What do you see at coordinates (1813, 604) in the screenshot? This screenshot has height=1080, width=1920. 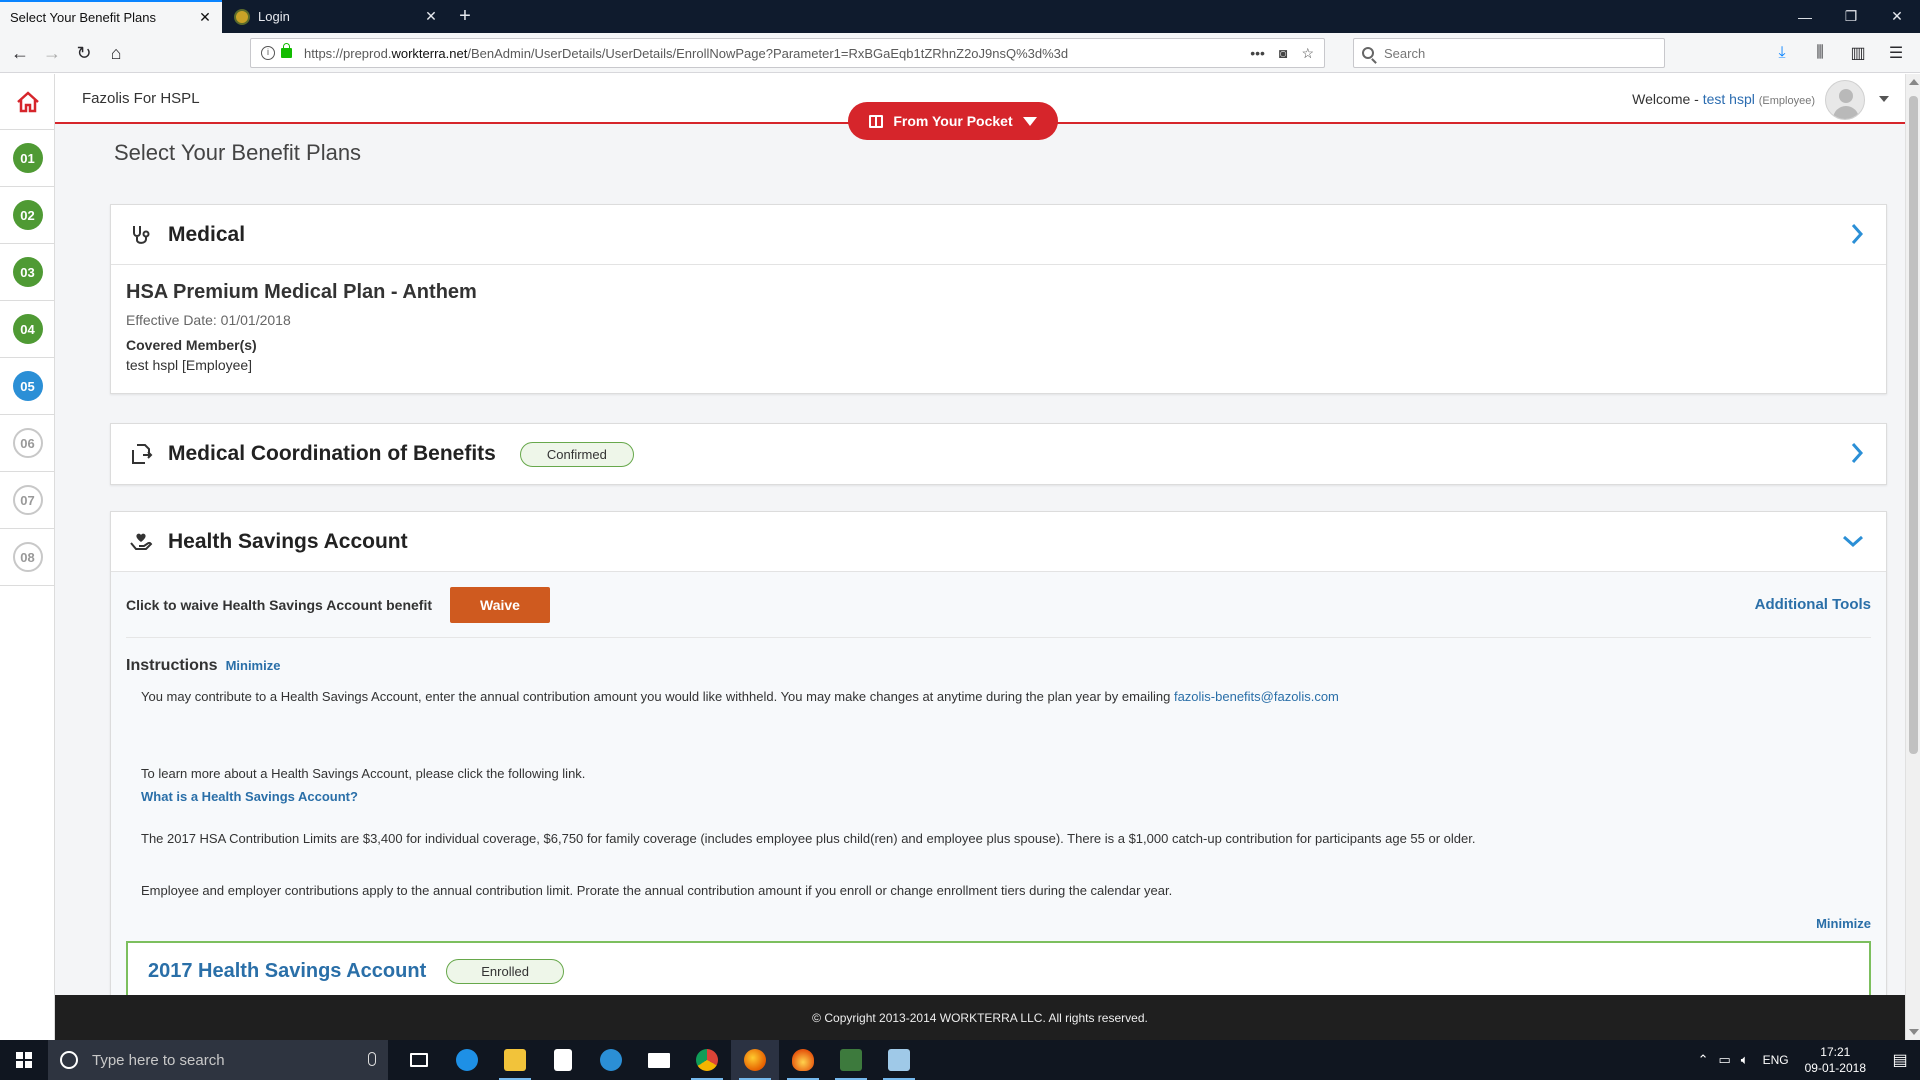 I see `additional-tools-link: Additional Tools` at bounding box center [1813, 604].